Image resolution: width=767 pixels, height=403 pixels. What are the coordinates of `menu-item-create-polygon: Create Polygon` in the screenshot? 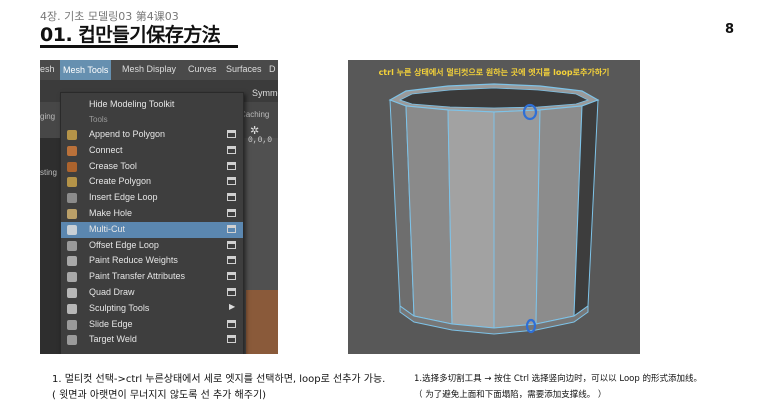 It's located at (152, 182).